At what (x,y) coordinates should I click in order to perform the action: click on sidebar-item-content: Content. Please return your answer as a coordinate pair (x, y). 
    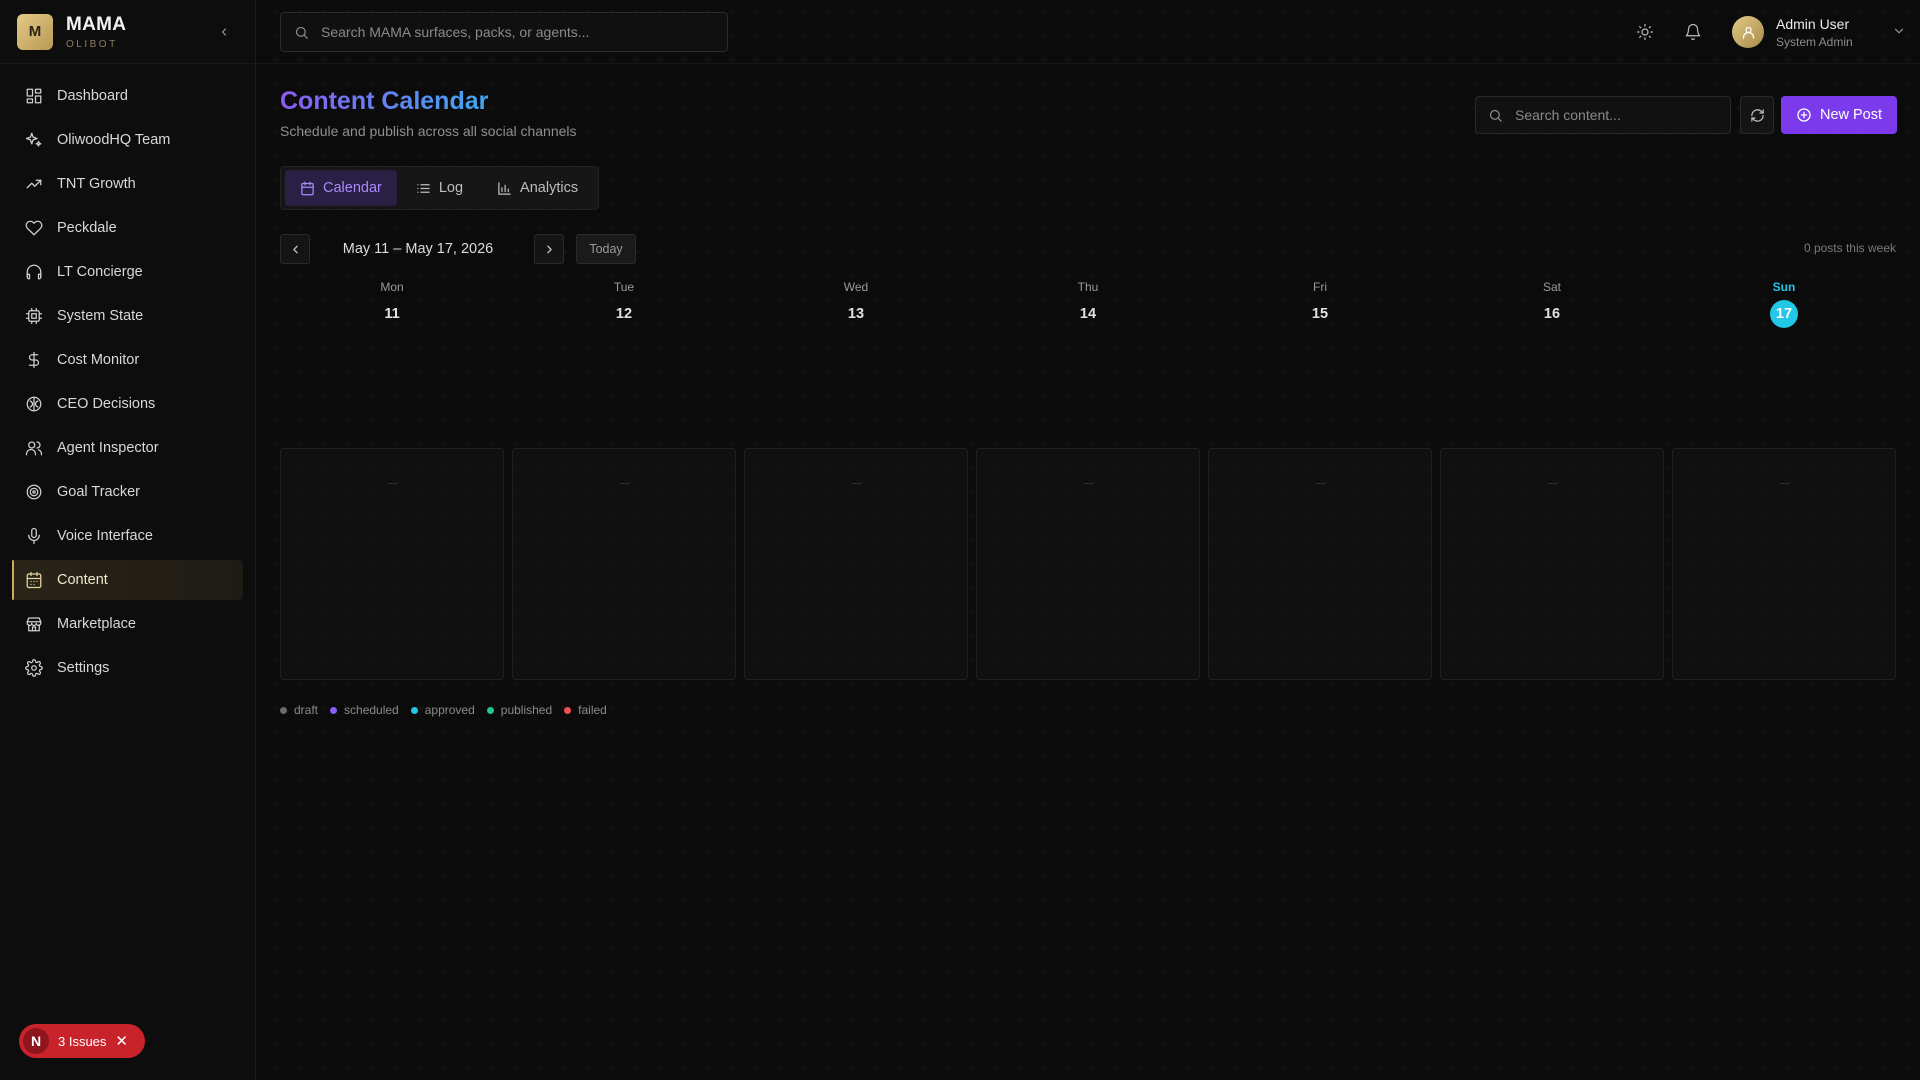
    Looking at the image, I should click on (127, 580).